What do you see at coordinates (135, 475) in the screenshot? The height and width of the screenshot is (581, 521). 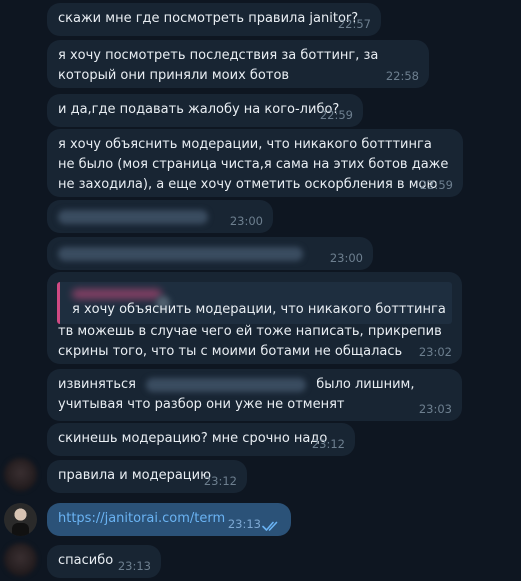 I see `message-text: правила и модерацию` at bounding box center [135, 475].